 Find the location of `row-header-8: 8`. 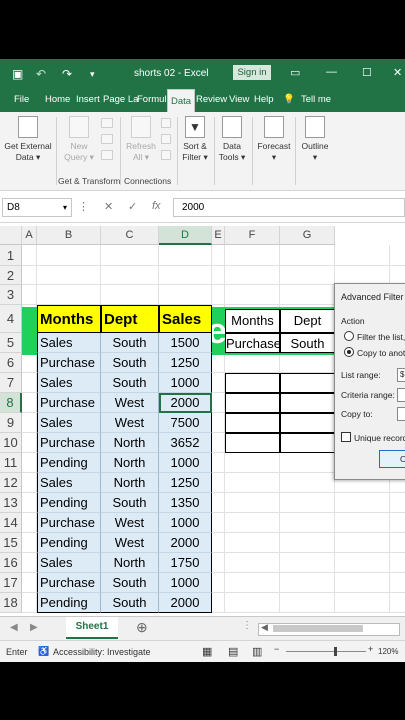

row-header-8: 8 is located at coordinates (11, 403).